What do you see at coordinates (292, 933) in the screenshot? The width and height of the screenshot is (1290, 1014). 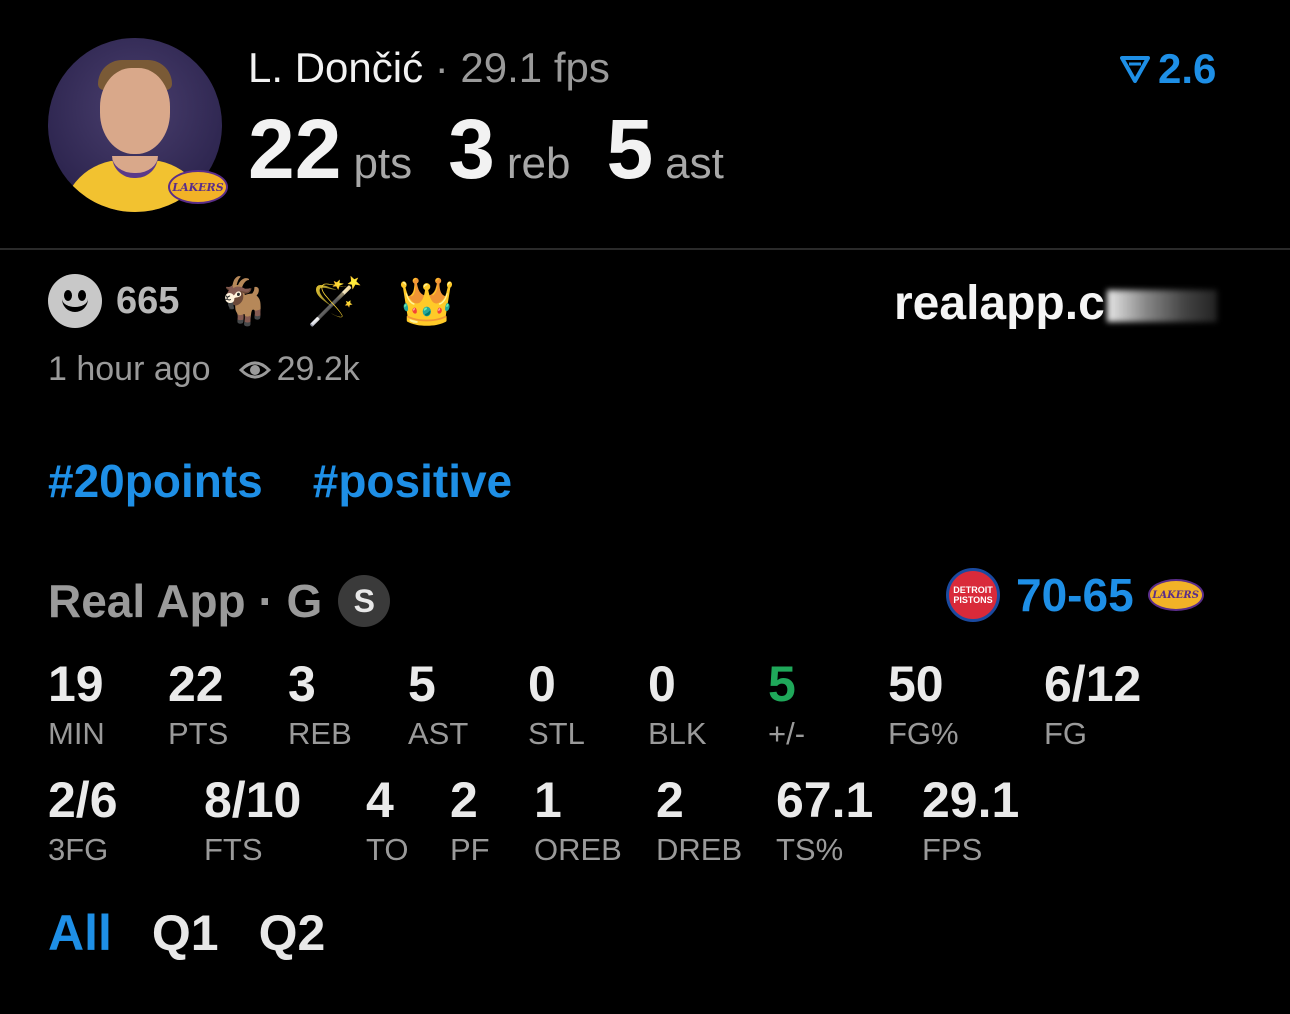 I see `tab-q2: Q2` at bounding box center [292, 933].